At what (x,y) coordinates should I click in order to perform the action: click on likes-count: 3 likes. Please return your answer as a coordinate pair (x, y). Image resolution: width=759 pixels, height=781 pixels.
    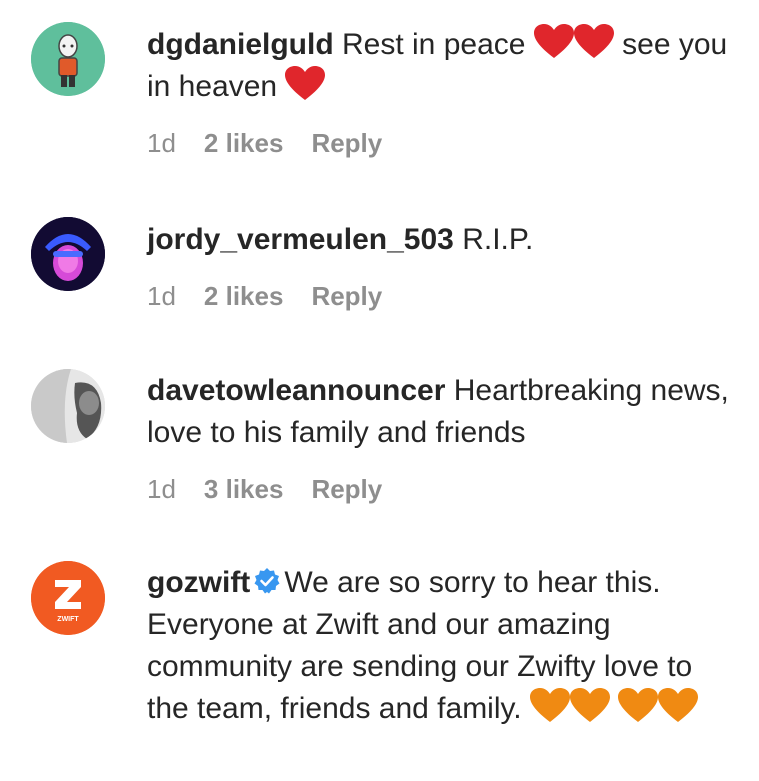
    Looking at the image, I should click on (244, 489).